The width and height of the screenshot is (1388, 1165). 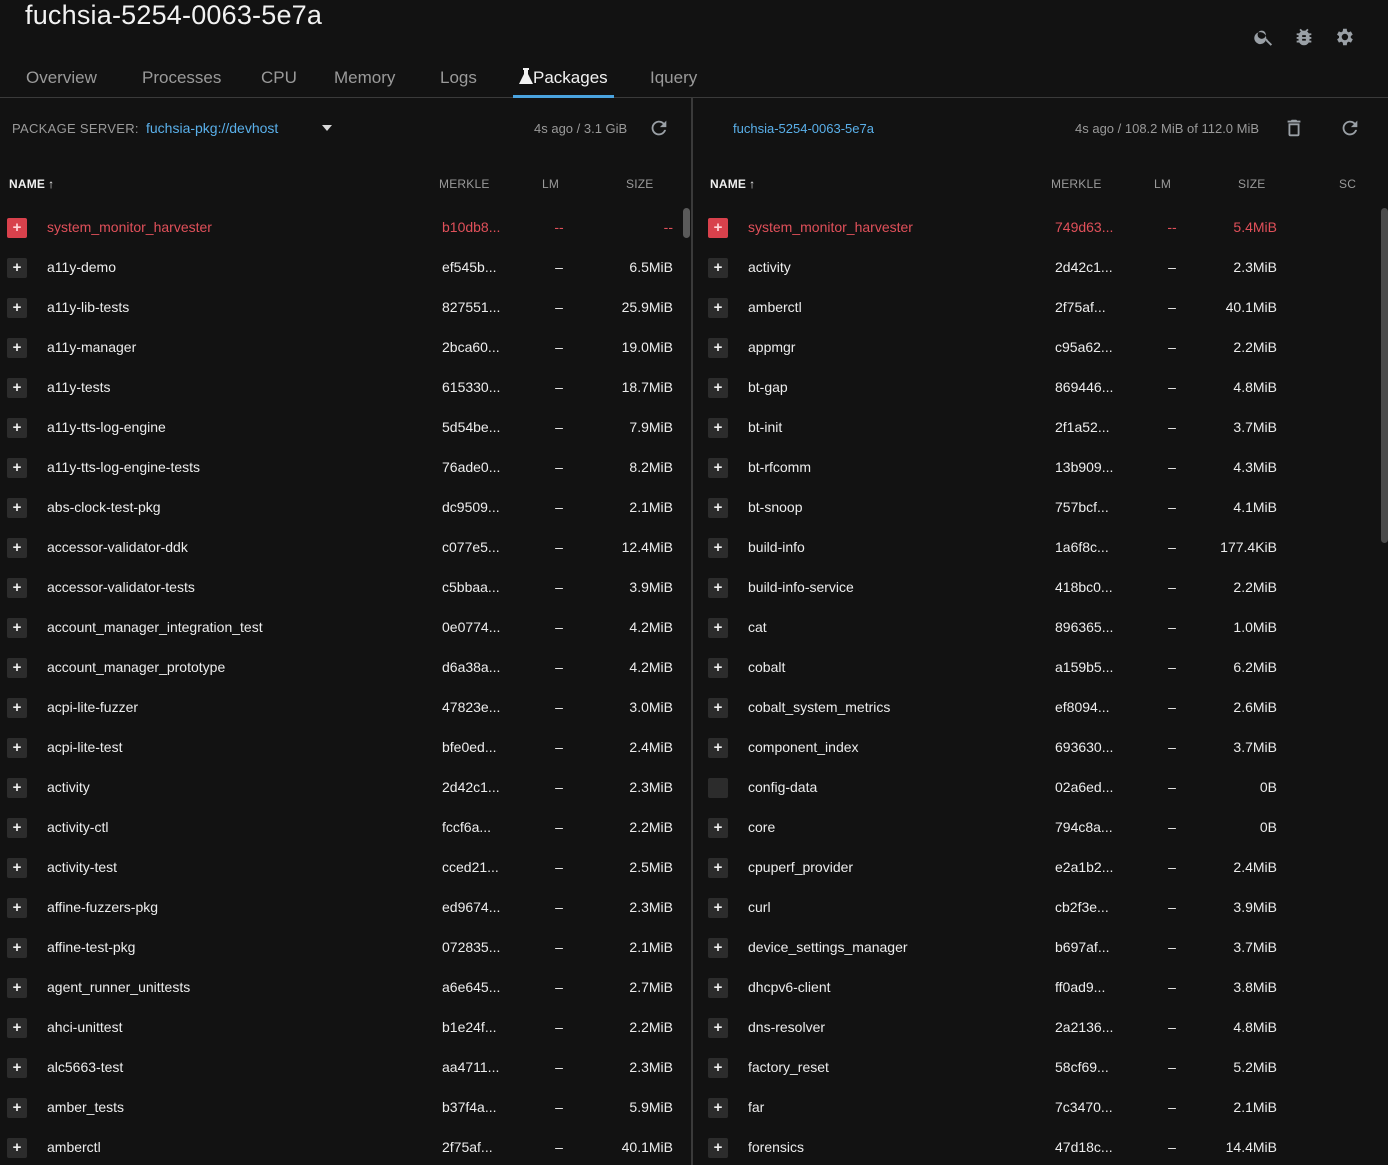 I want to click on bug-icon, so click(x=1304, y=37).